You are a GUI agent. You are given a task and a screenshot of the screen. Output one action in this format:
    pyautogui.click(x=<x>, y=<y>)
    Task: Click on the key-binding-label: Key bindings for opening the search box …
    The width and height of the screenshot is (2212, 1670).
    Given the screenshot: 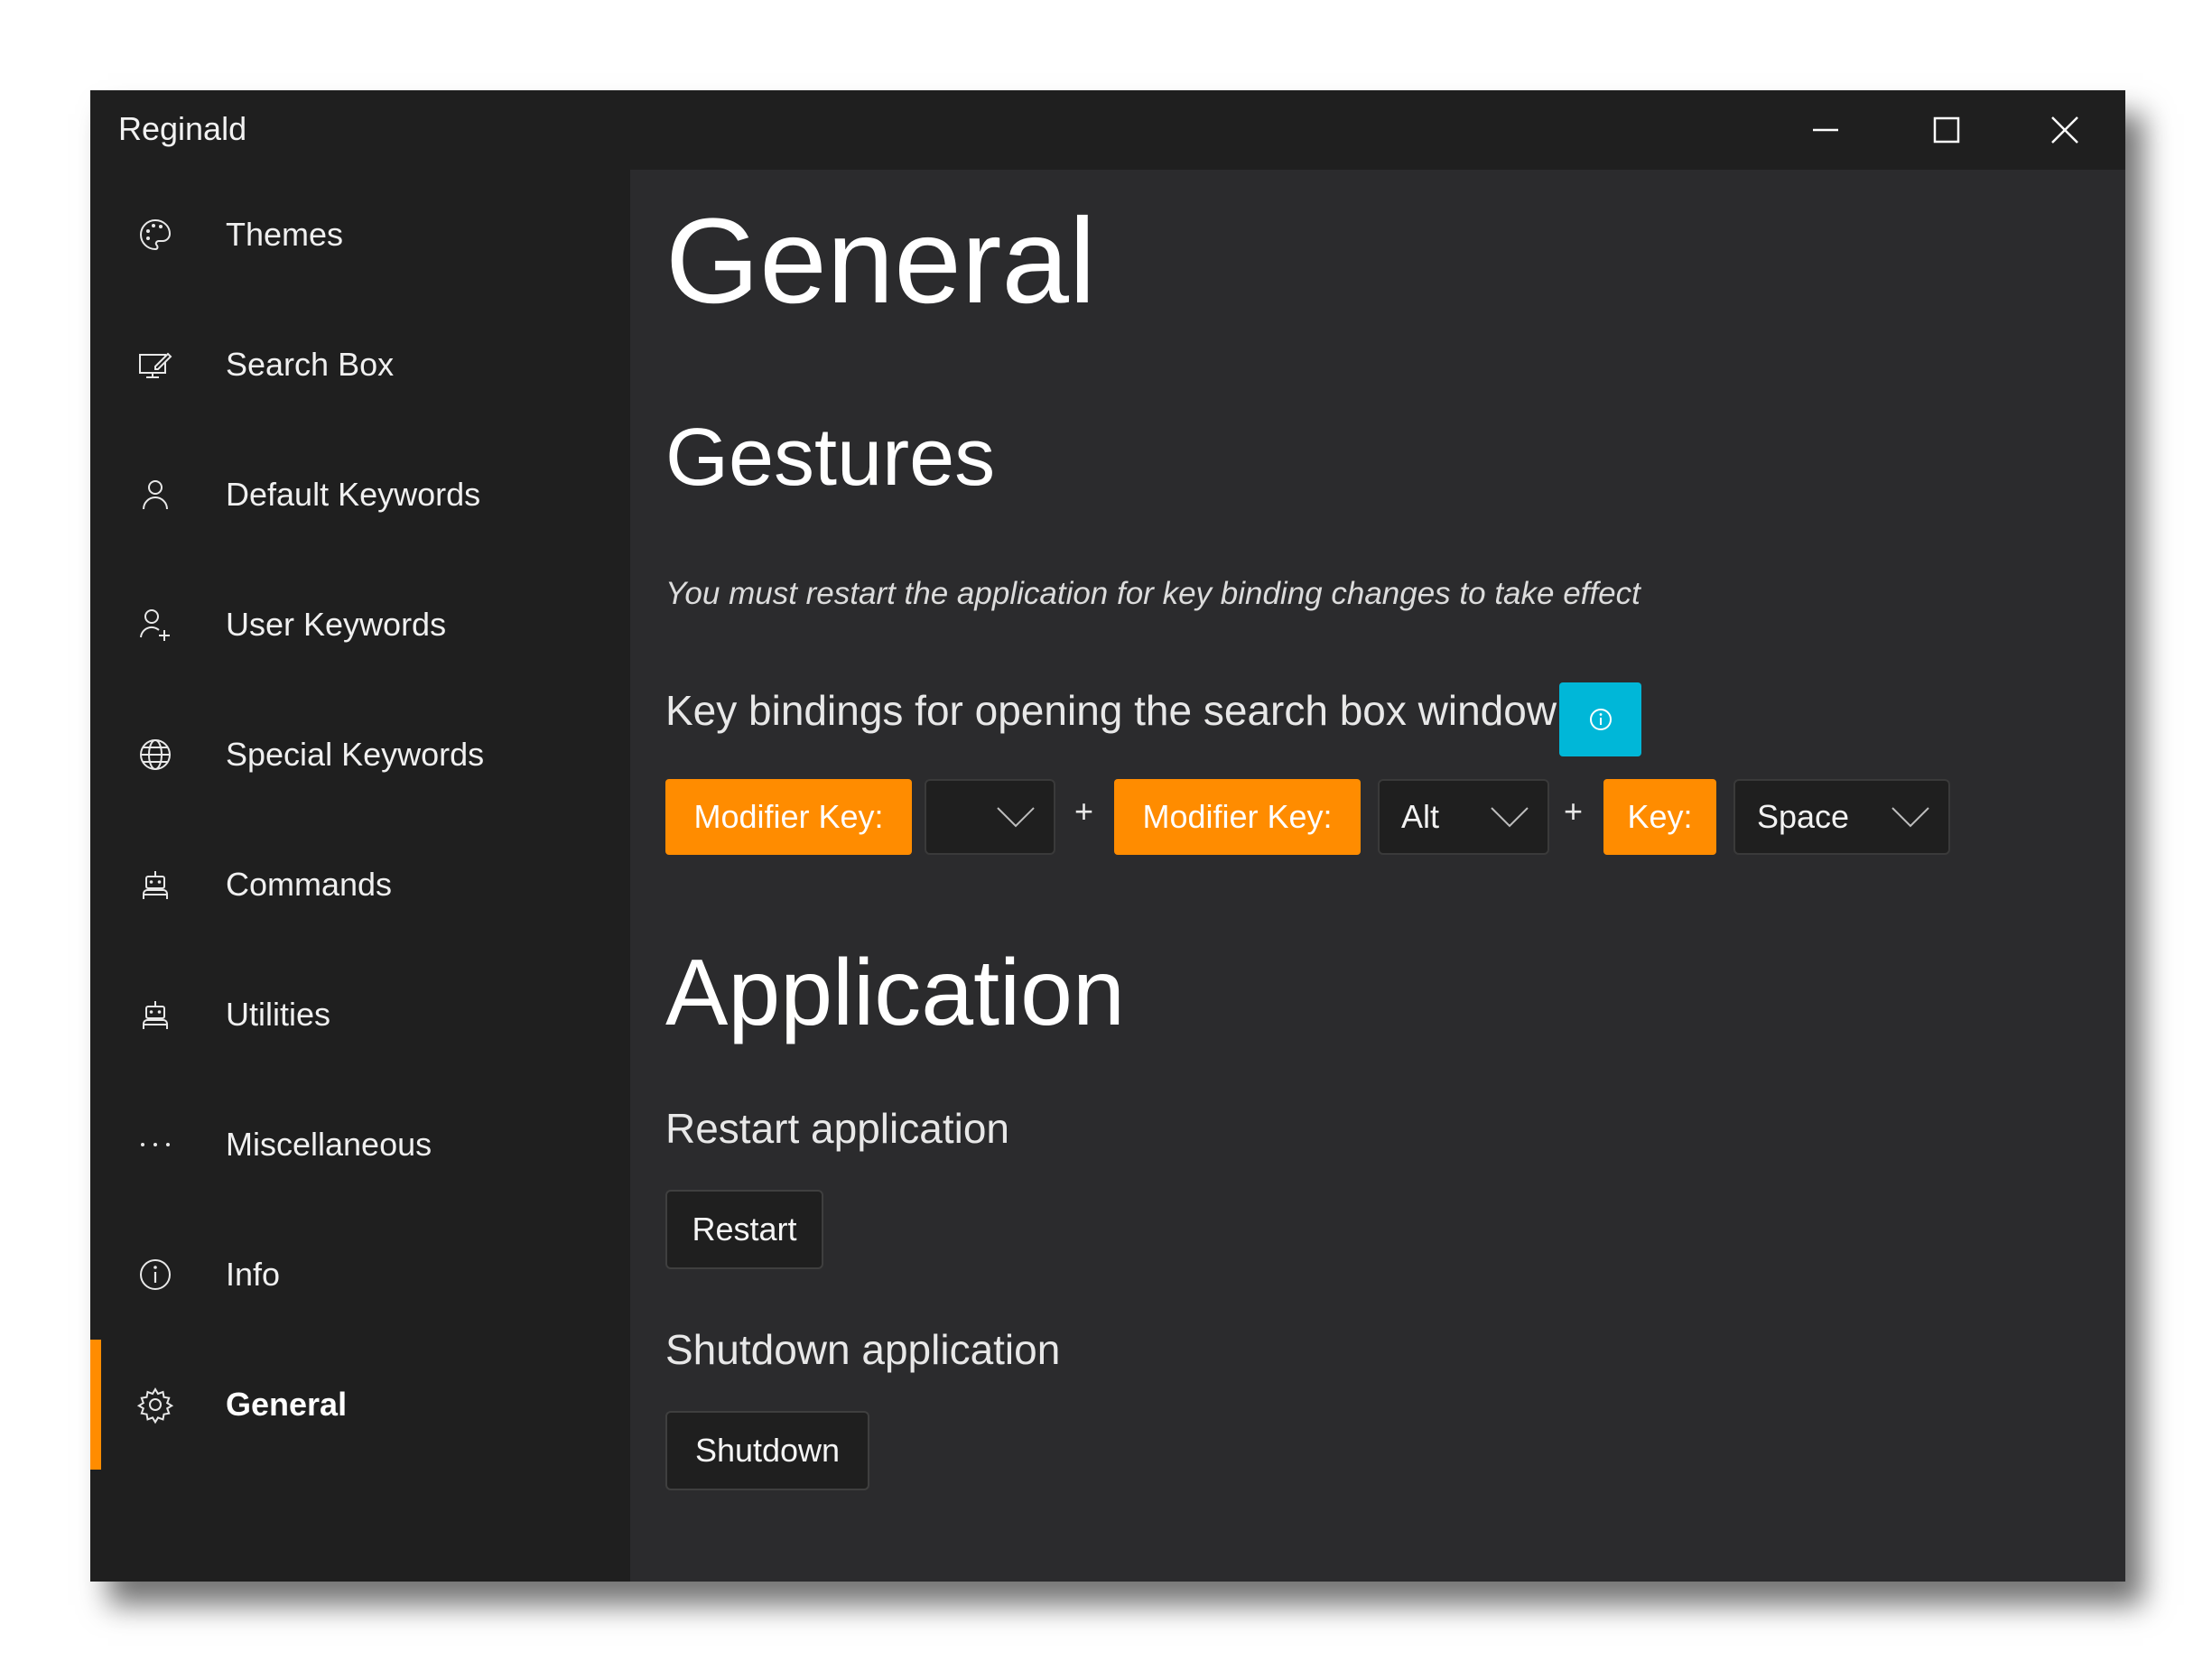 What is the action you would take?
    pyautogui.click(x=1111, y=710)
    